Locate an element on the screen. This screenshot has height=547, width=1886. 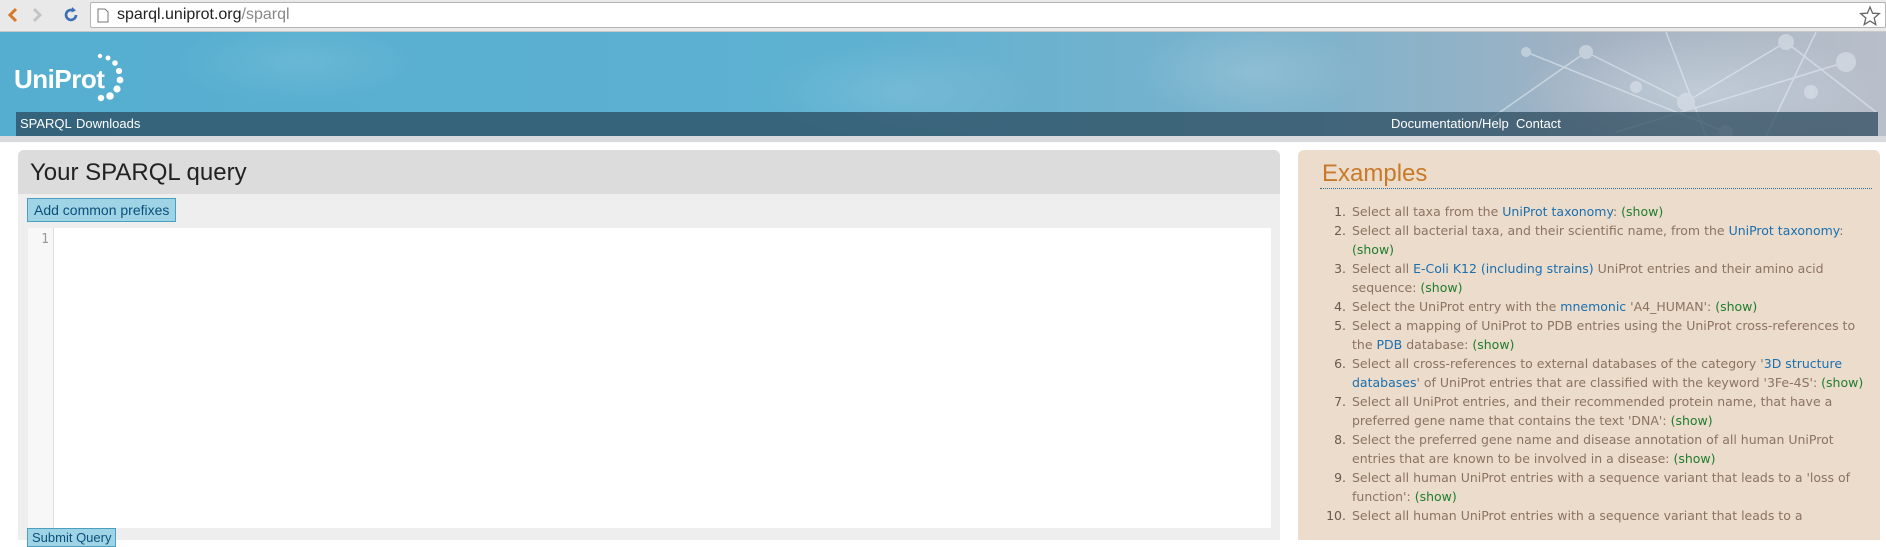
example-number: 2. is located at coordinates (1340, 230).